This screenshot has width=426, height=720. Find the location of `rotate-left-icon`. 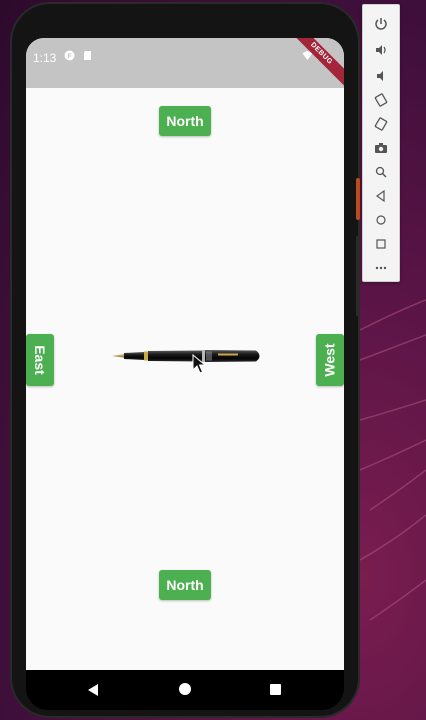

rotate-left-icon is located at coordinates (381, 100).